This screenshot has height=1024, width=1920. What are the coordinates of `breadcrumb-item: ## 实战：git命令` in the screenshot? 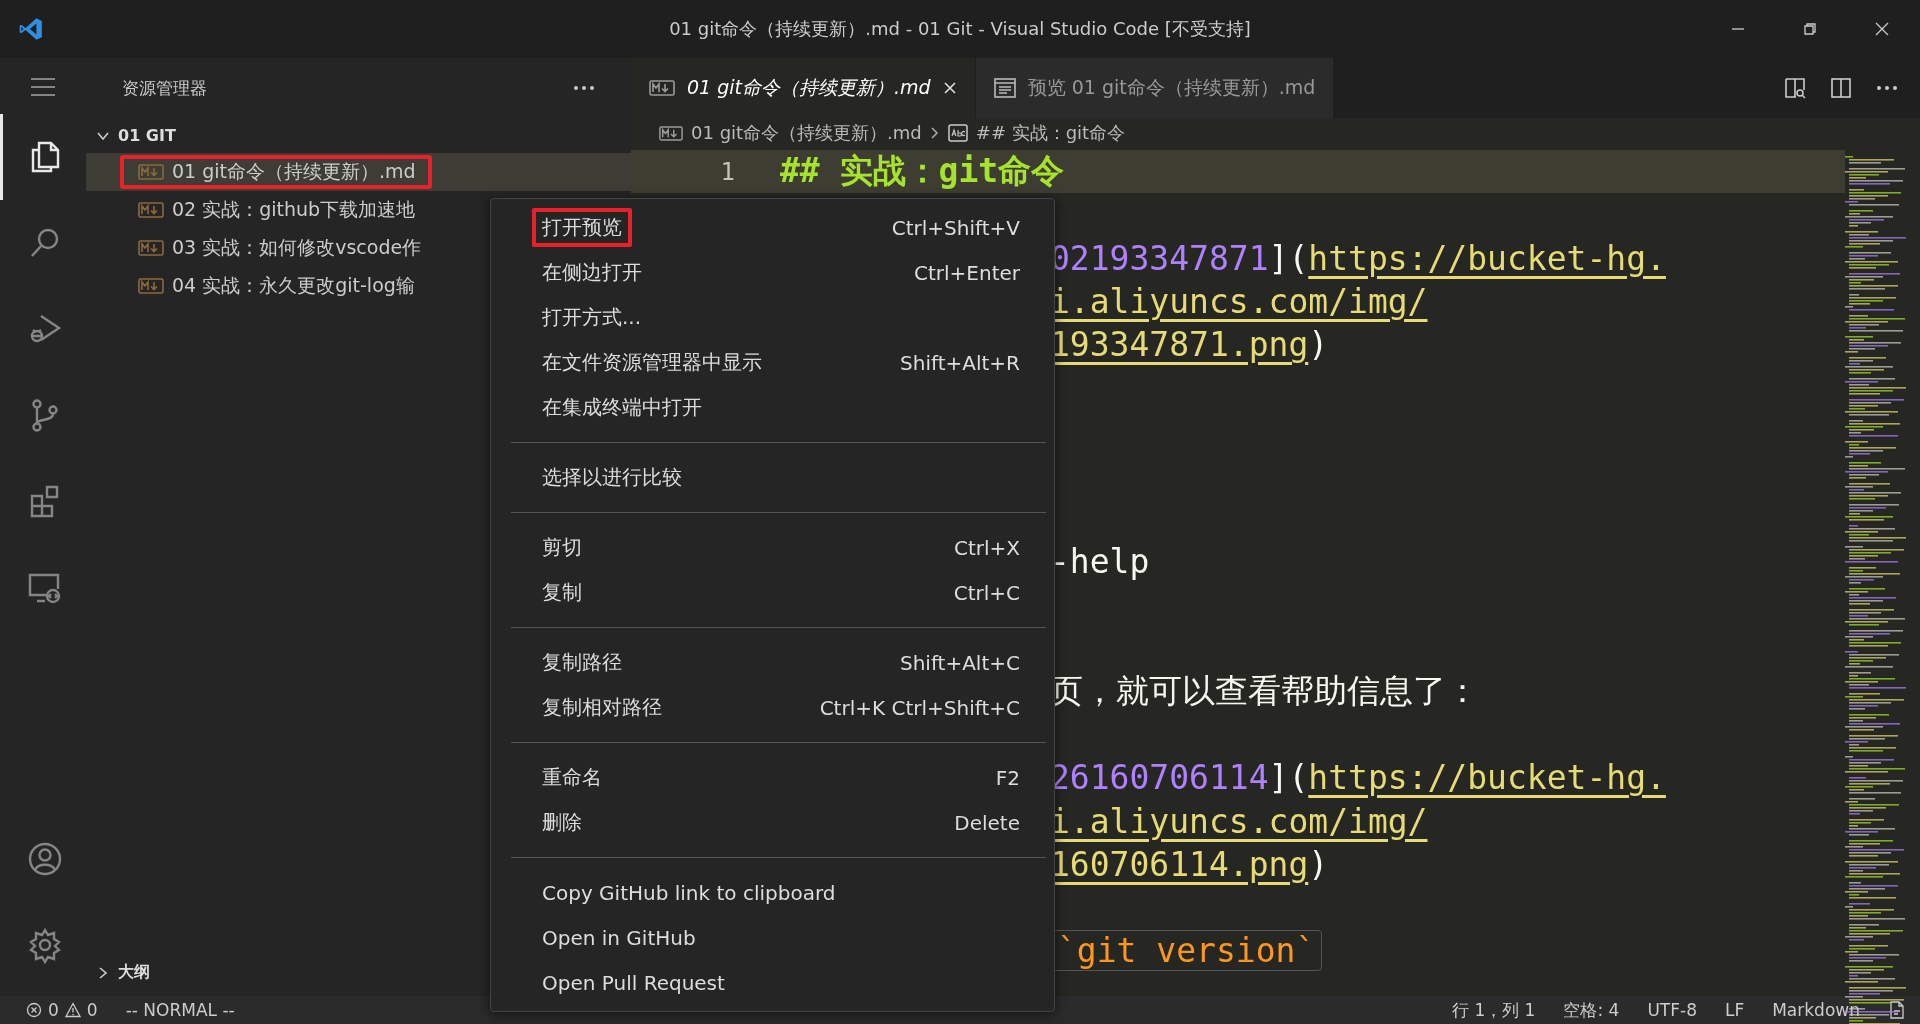 It's located at (1050, 133).